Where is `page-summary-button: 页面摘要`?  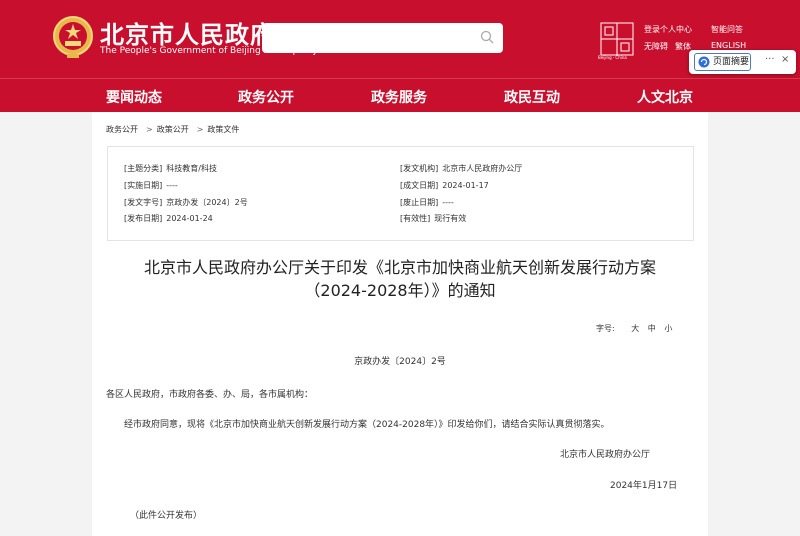 page-summary-button: 页面摘要 is located at coordinates (722, 62).